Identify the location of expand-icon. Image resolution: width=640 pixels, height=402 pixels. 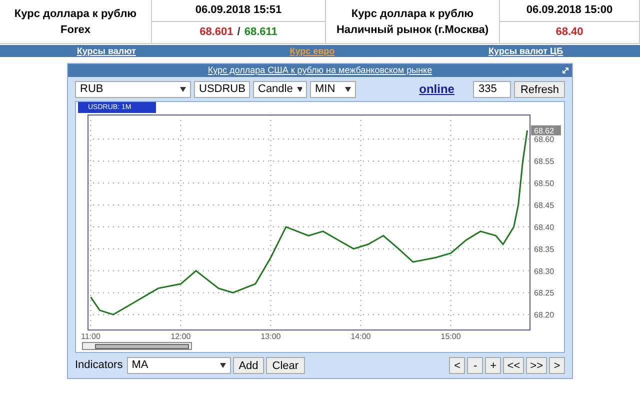
(565, 70).